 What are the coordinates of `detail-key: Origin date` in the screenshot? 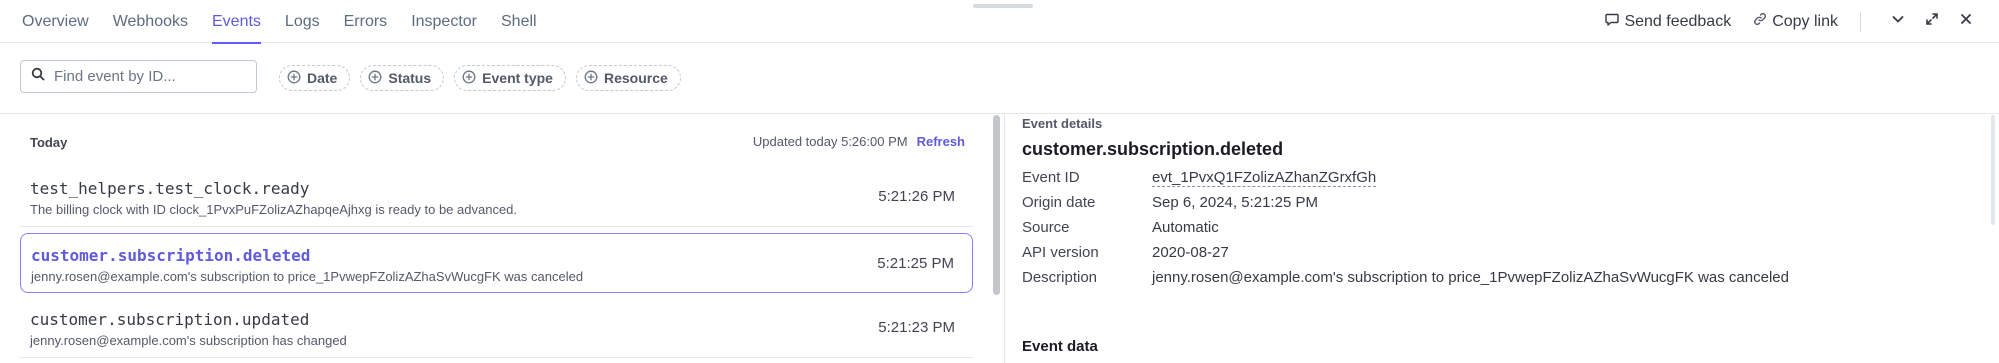 It's located at (1059, 202).